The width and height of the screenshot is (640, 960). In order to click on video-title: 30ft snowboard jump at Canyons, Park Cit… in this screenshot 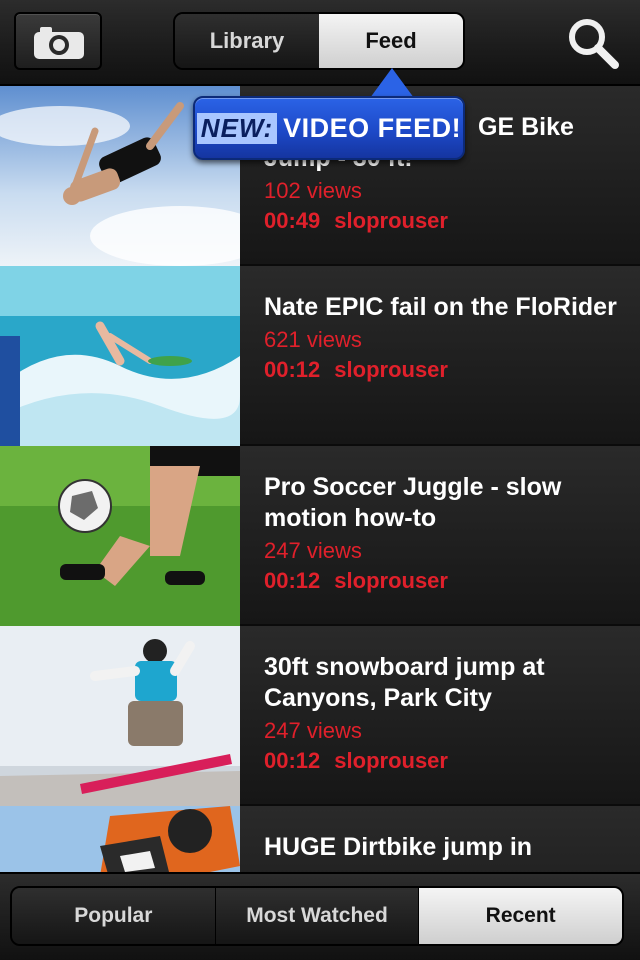, I will do `click(444, 683)`.